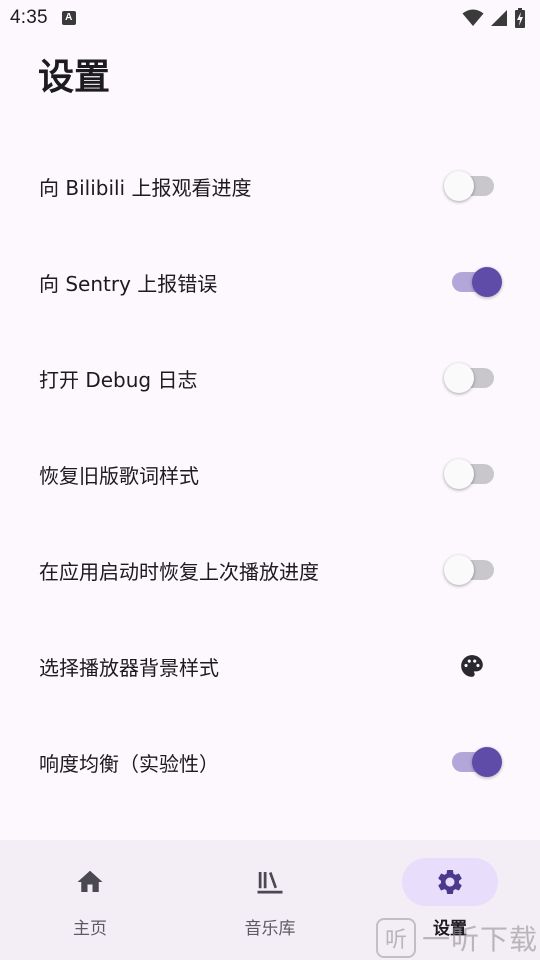 The height and width of the screenshot is (960, 540). I want to click on setting-row-sentry-errors: 向 Sentry 上报错误, so click(270, 282).